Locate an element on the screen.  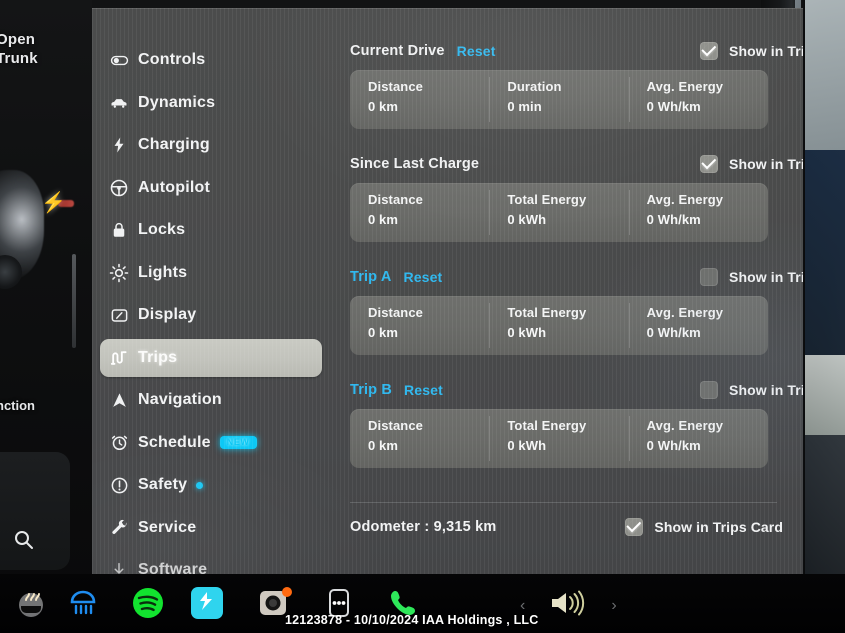
section-title: Trip B is located at coordinates (371, 390).